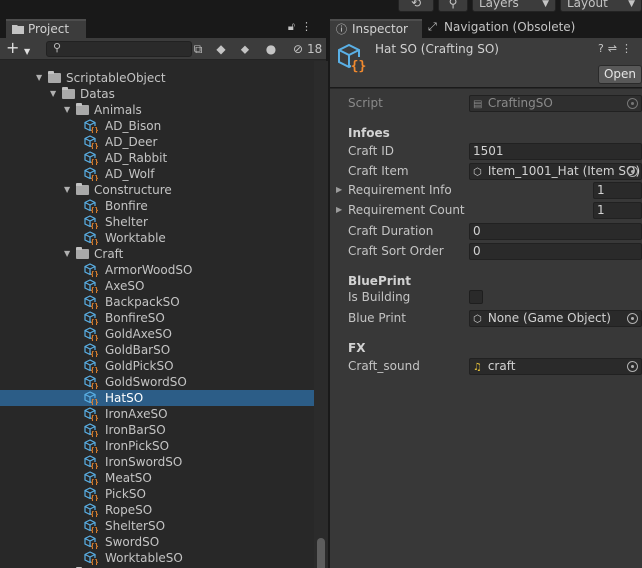 The image size is (642, 568). I want to click on tree-item-asset: {} IronPickSO, so click(157, 446).